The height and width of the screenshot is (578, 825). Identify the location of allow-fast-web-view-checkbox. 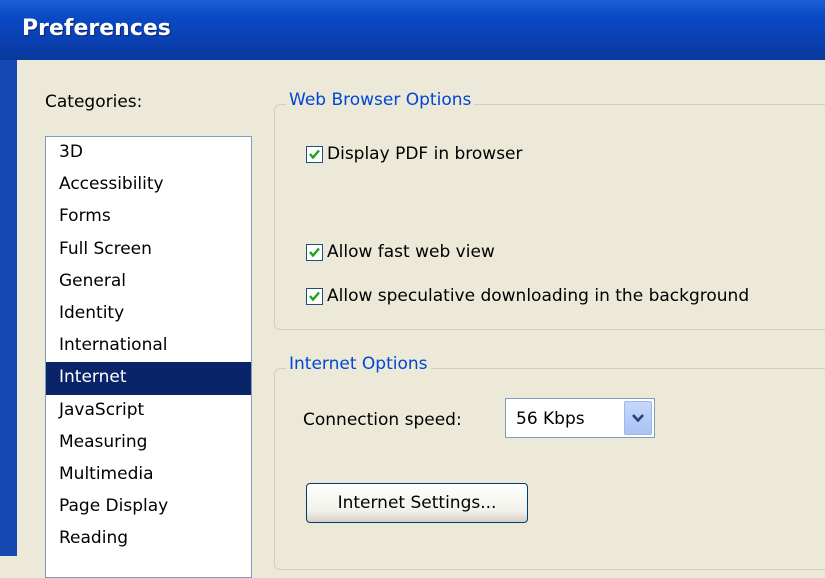
(314, 252).